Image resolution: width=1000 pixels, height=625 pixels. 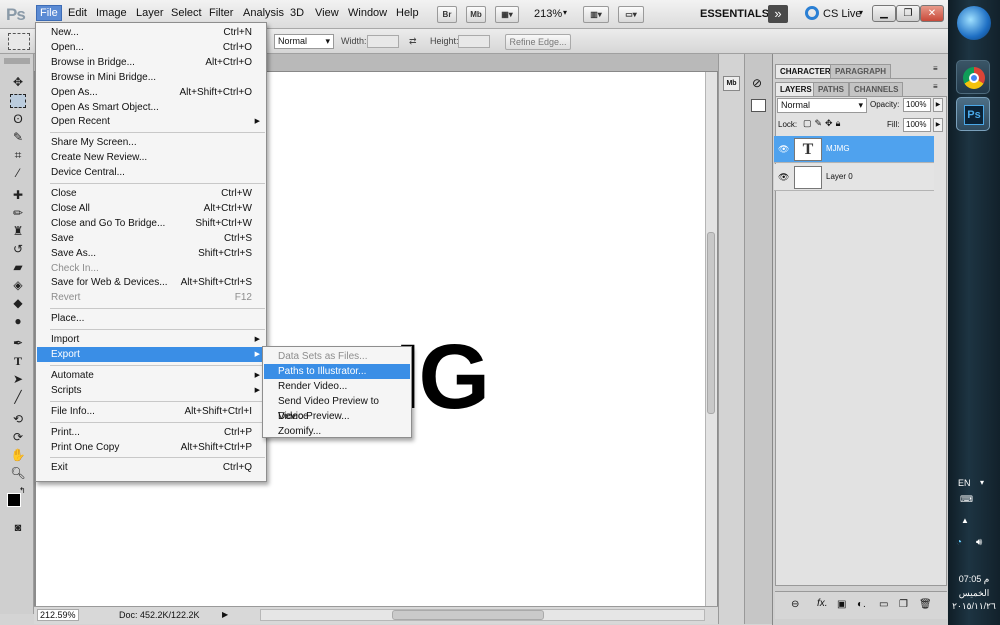 What do you see at coordinates (49, 13) in the screenshot?
I see `menu-file: File` at bounding box center [49, 13].